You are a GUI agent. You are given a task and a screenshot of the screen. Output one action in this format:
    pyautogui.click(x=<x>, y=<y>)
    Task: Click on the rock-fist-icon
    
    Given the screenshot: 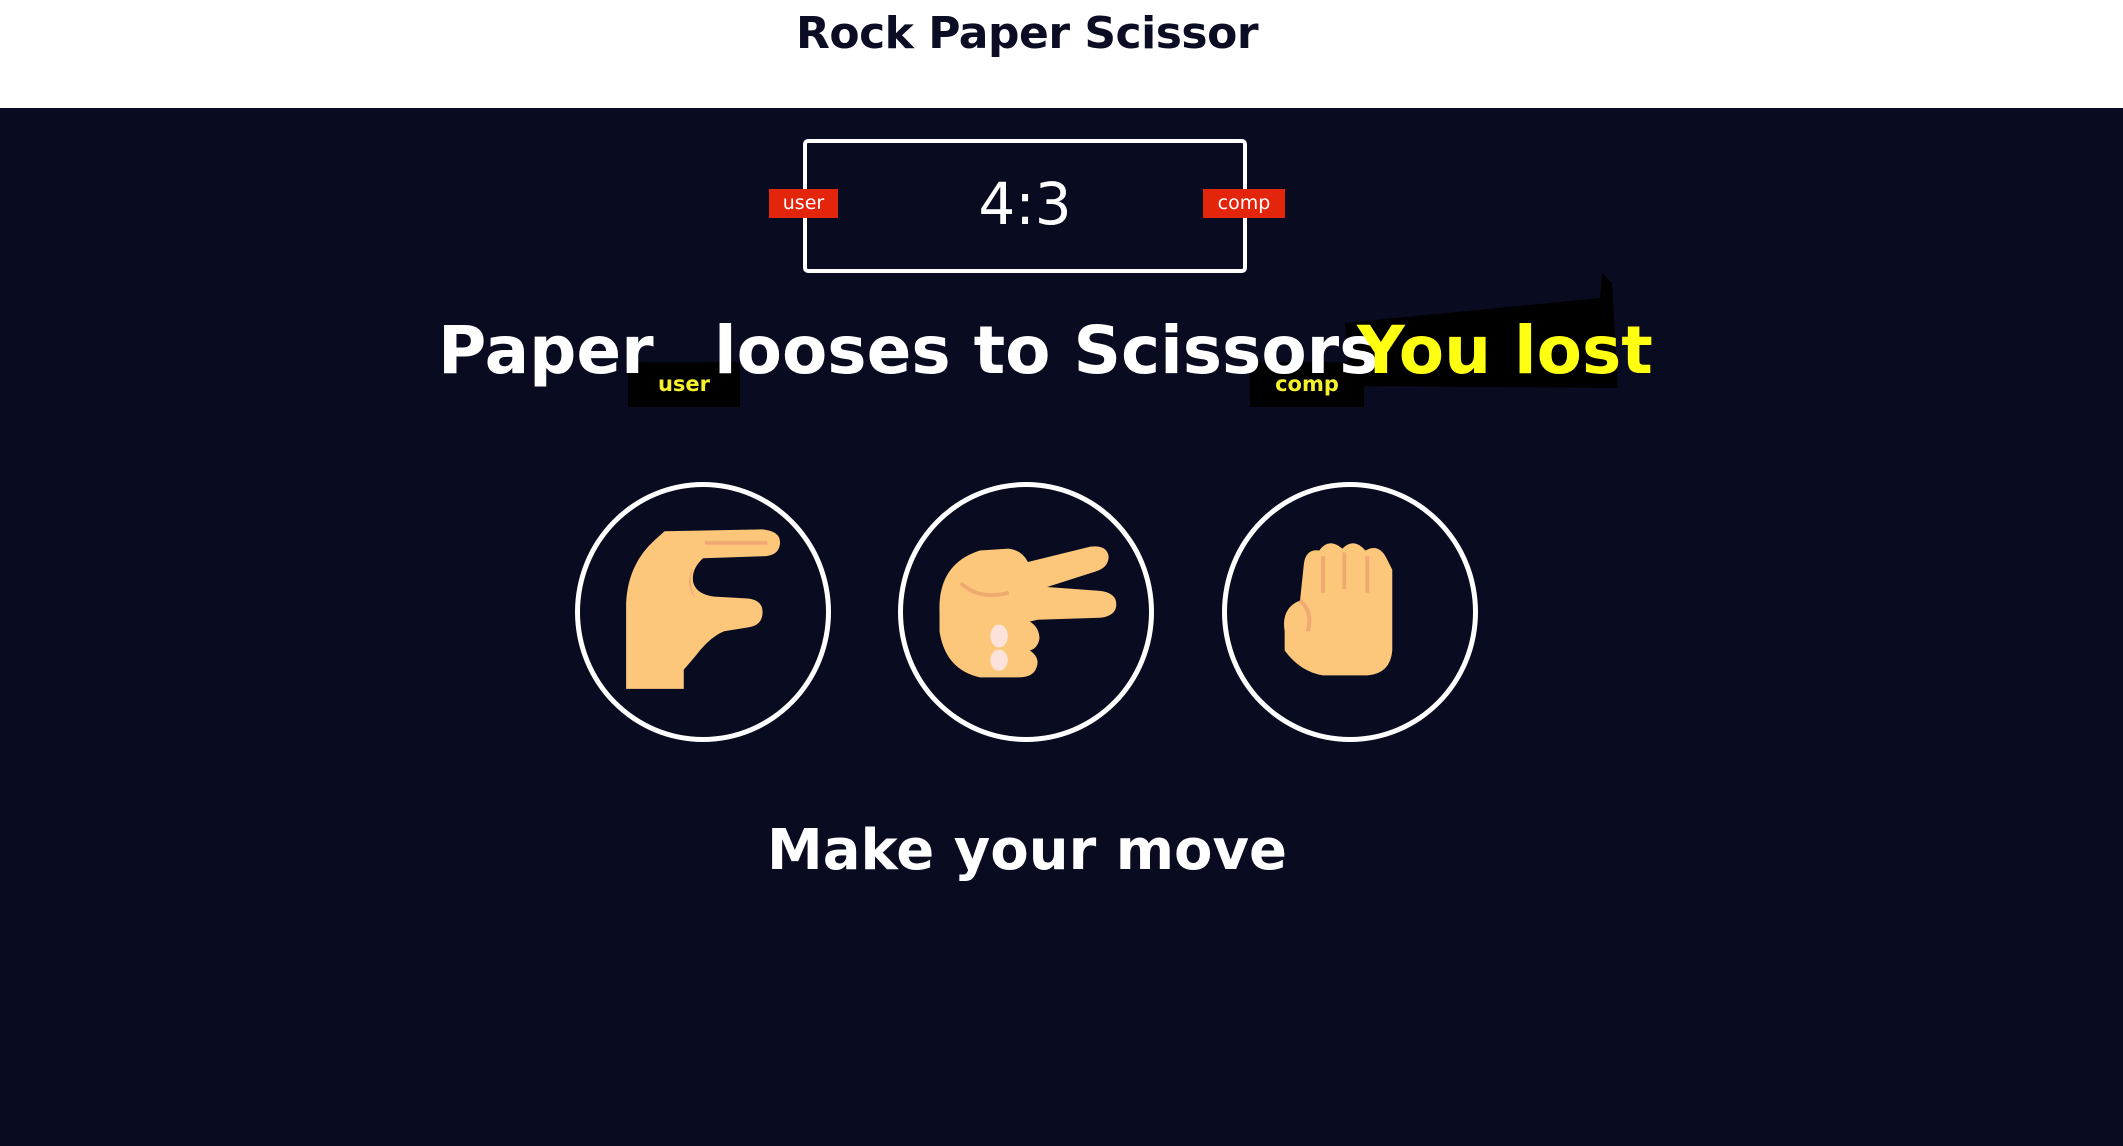 What is the action you would take?
    pyautogui.click(x=1338, y=609)
    